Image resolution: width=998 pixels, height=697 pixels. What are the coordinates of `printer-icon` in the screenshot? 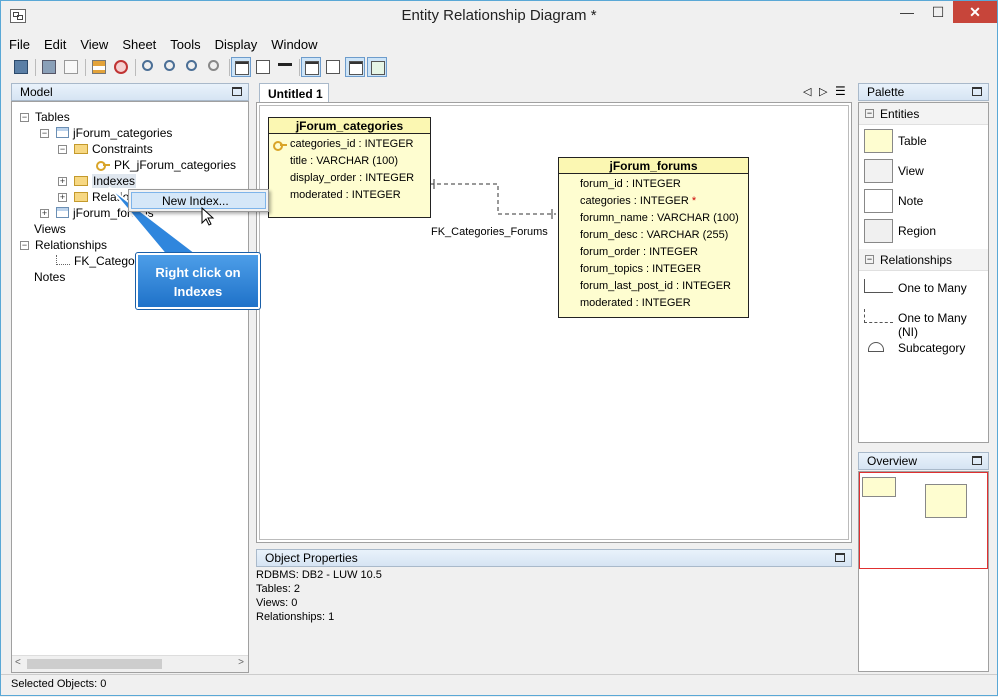 It's located at (49, 67).